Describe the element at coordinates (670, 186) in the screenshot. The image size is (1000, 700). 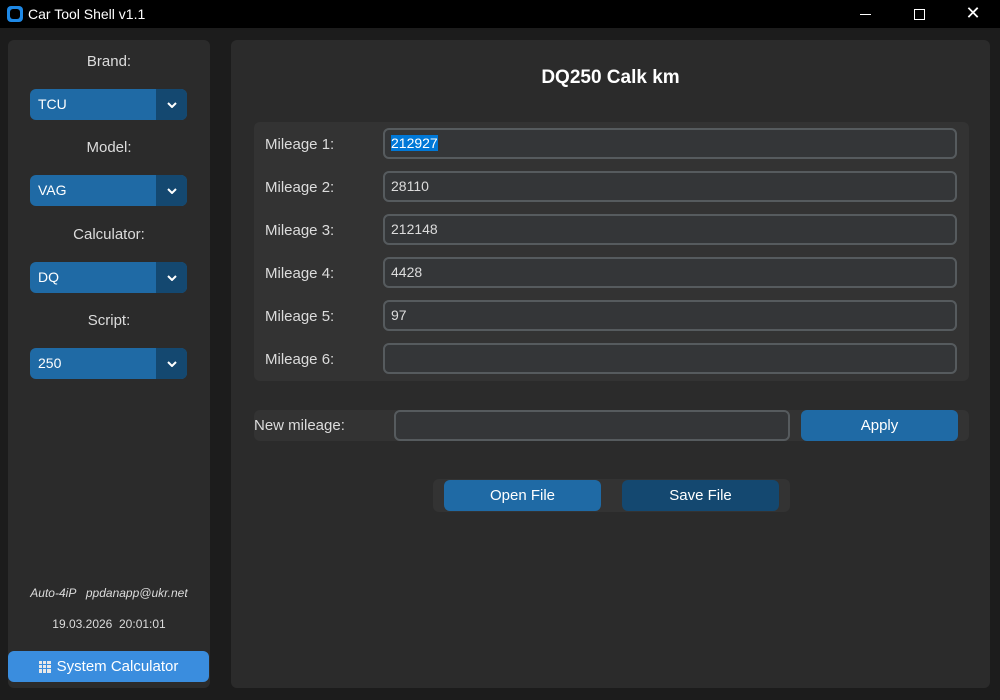
I see `mileage-2-input: 28110` at that location.